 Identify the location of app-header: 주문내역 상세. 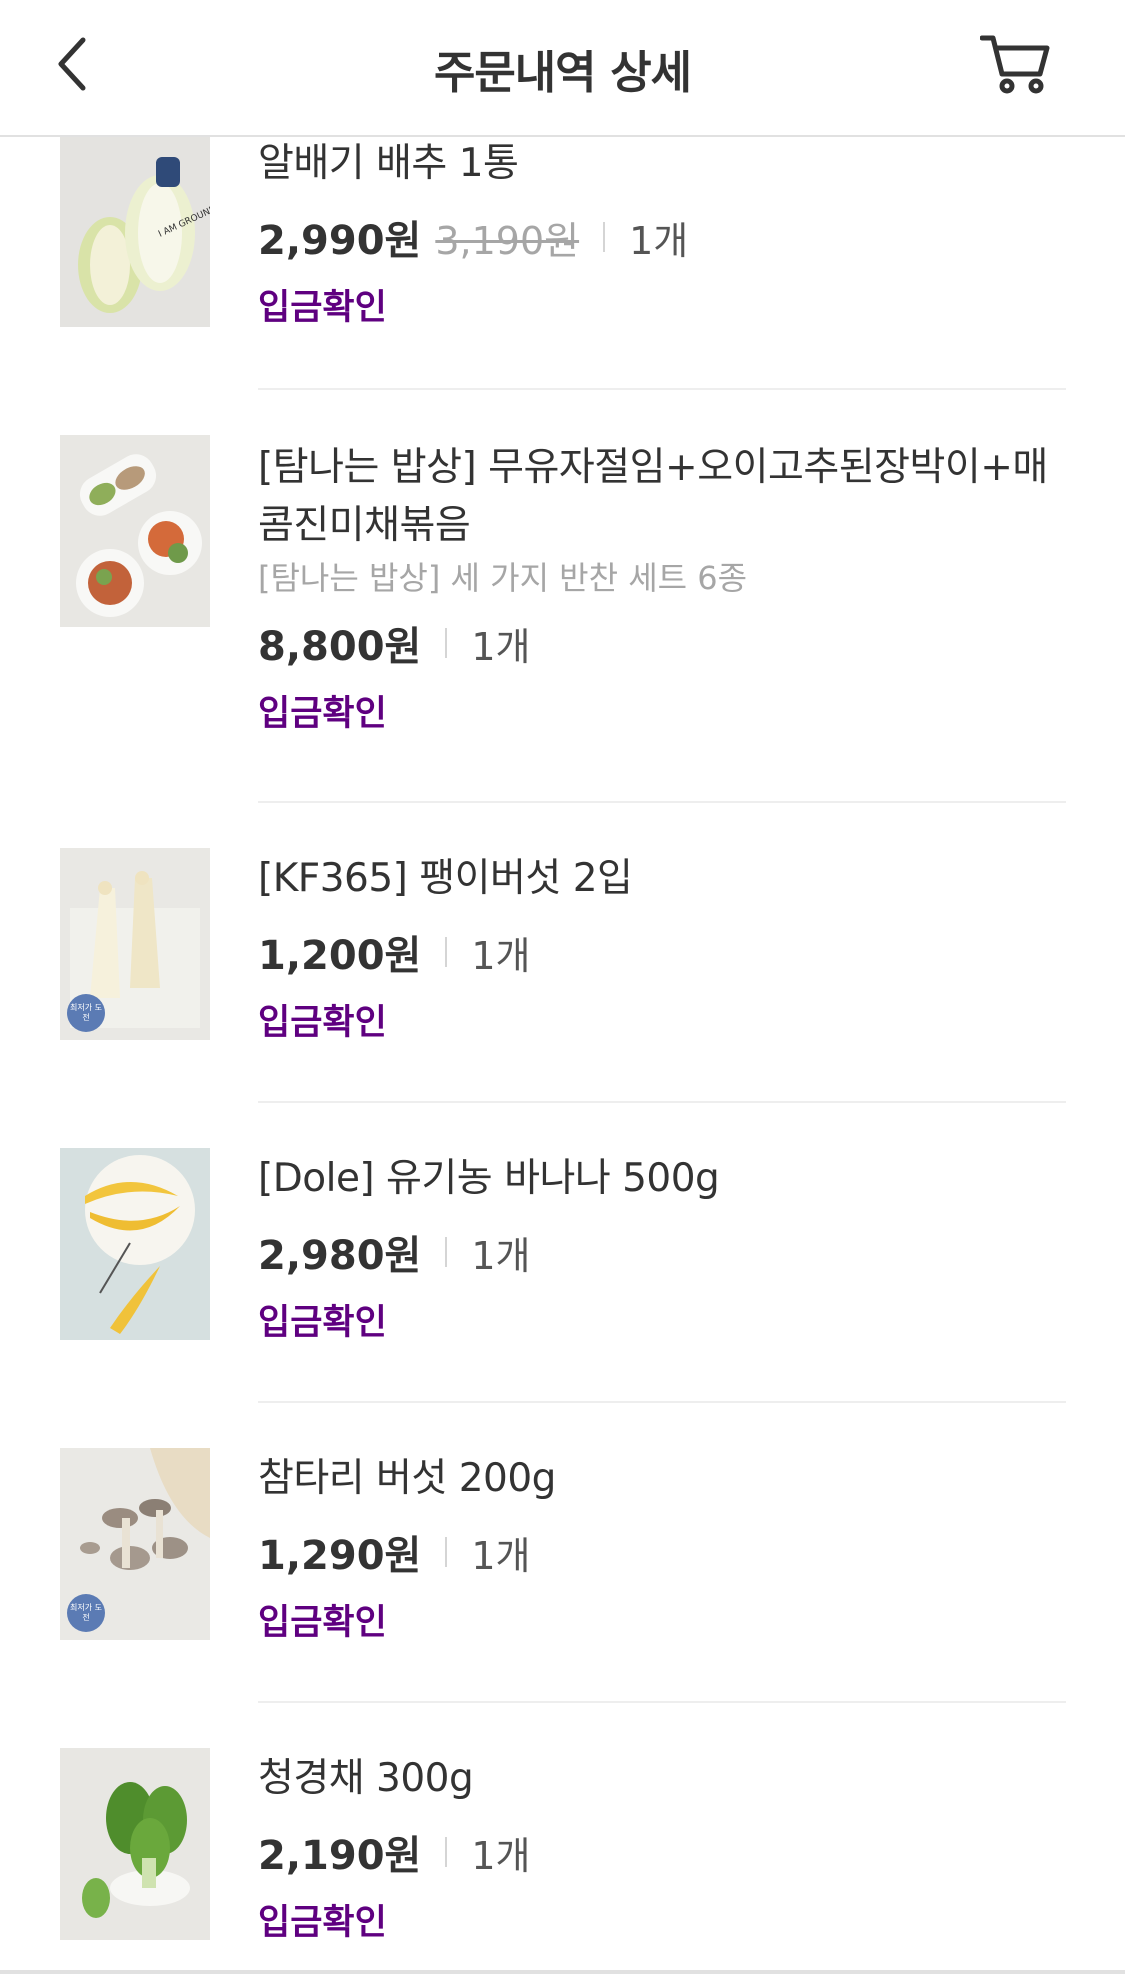
(562, 68).